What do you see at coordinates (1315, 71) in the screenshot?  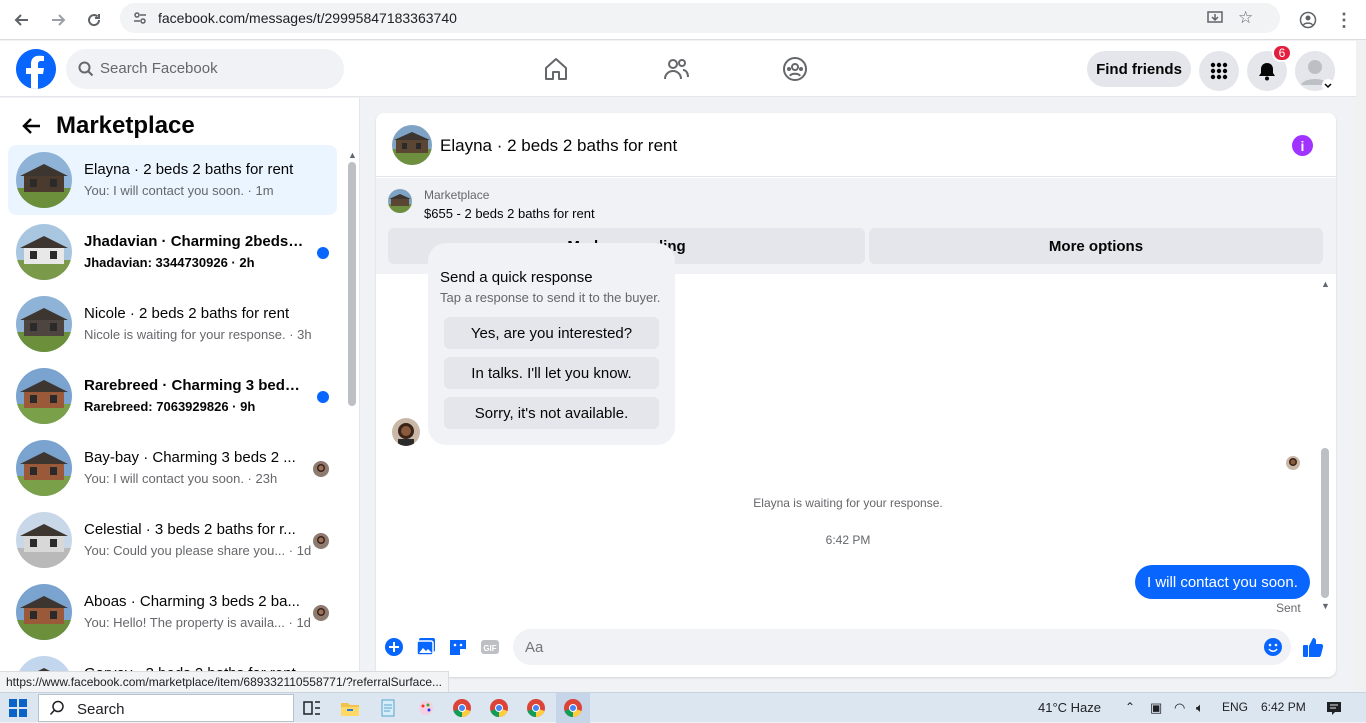 I see `account-avatar` at bounding box center [1315, 71].